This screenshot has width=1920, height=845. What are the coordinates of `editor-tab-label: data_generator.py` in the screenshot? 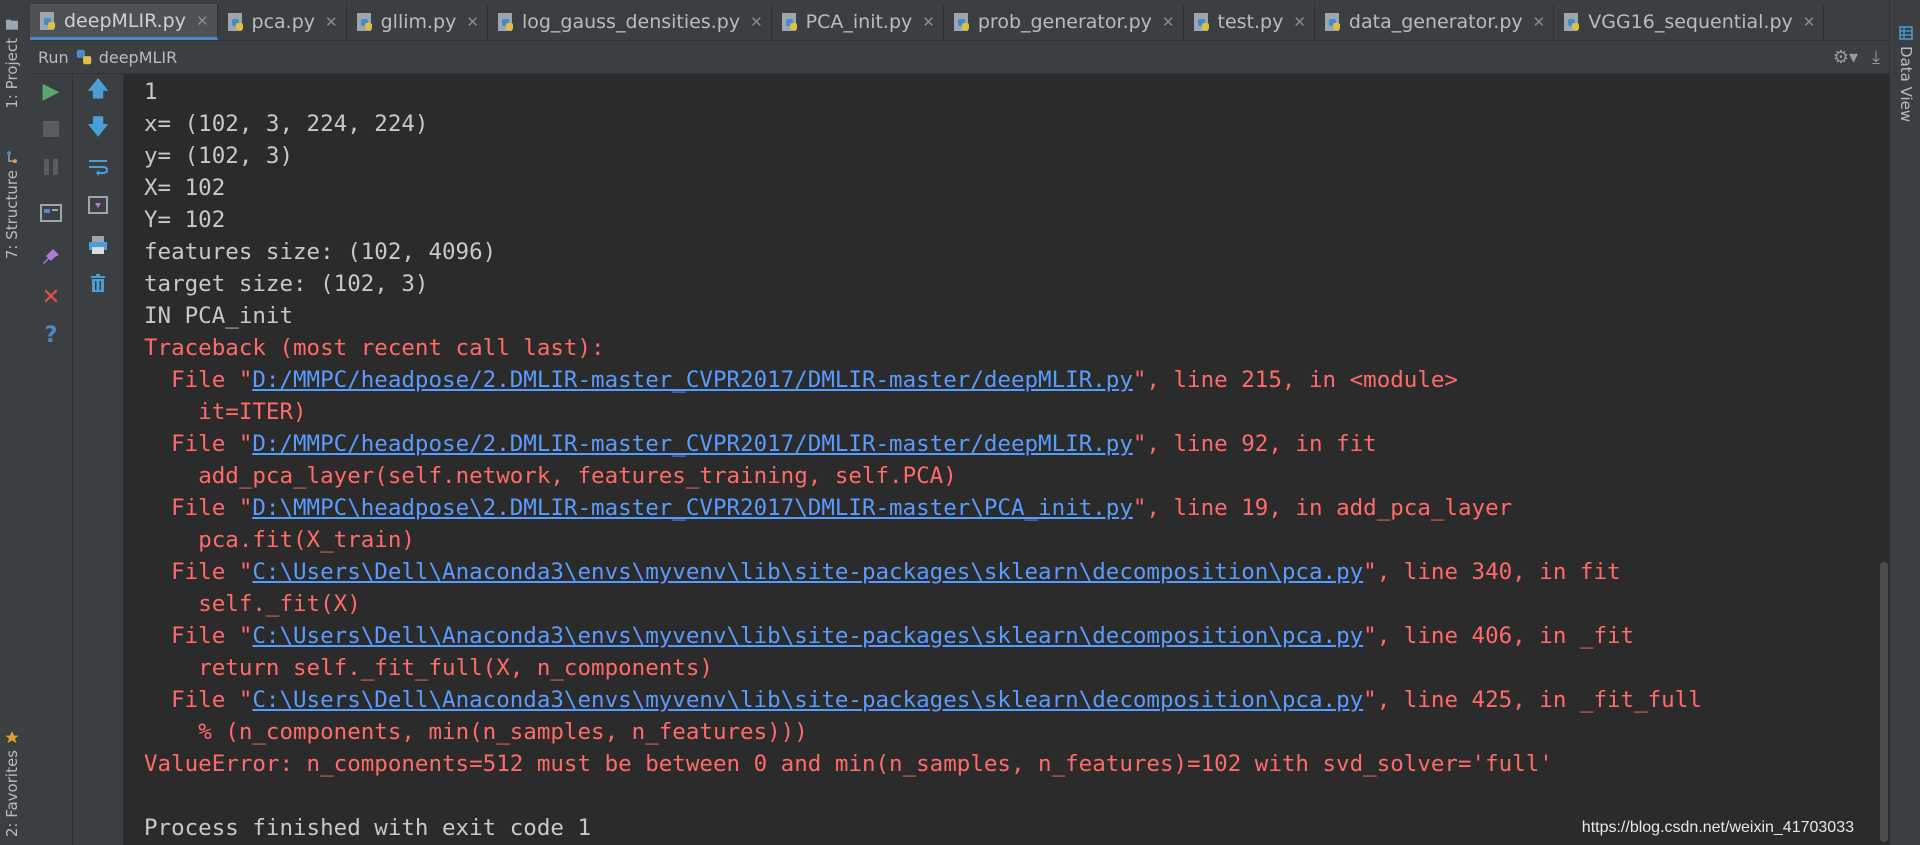 It's located at (1435, 22).